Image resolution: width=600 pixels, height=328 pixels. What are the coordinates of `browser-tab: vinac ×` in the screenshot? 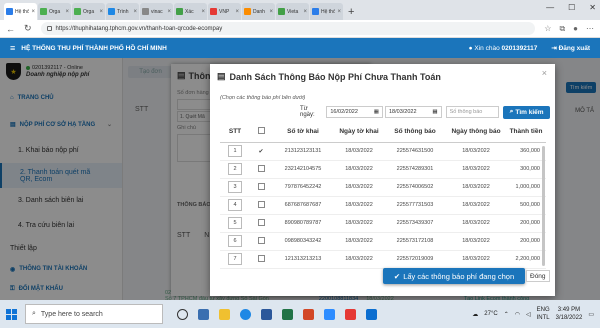 It's located at (156, 11).